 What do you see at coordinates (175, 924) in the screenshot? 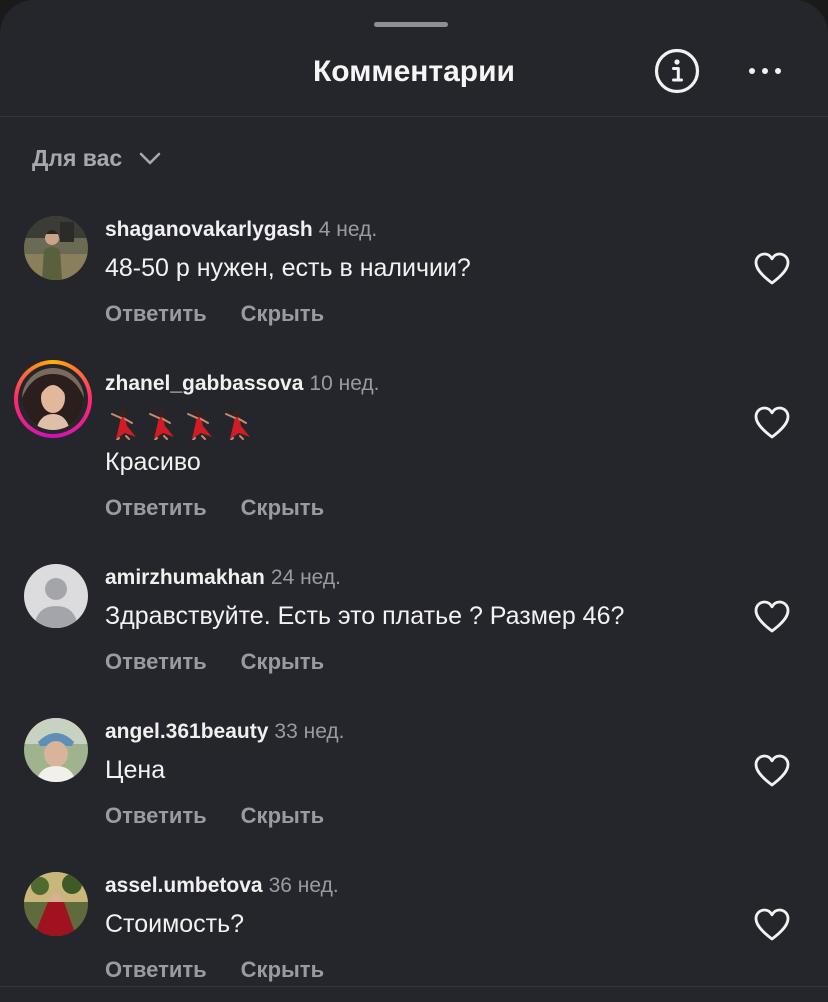
I see `comment-text: Стоимость?` at bounding box center [175, 924].